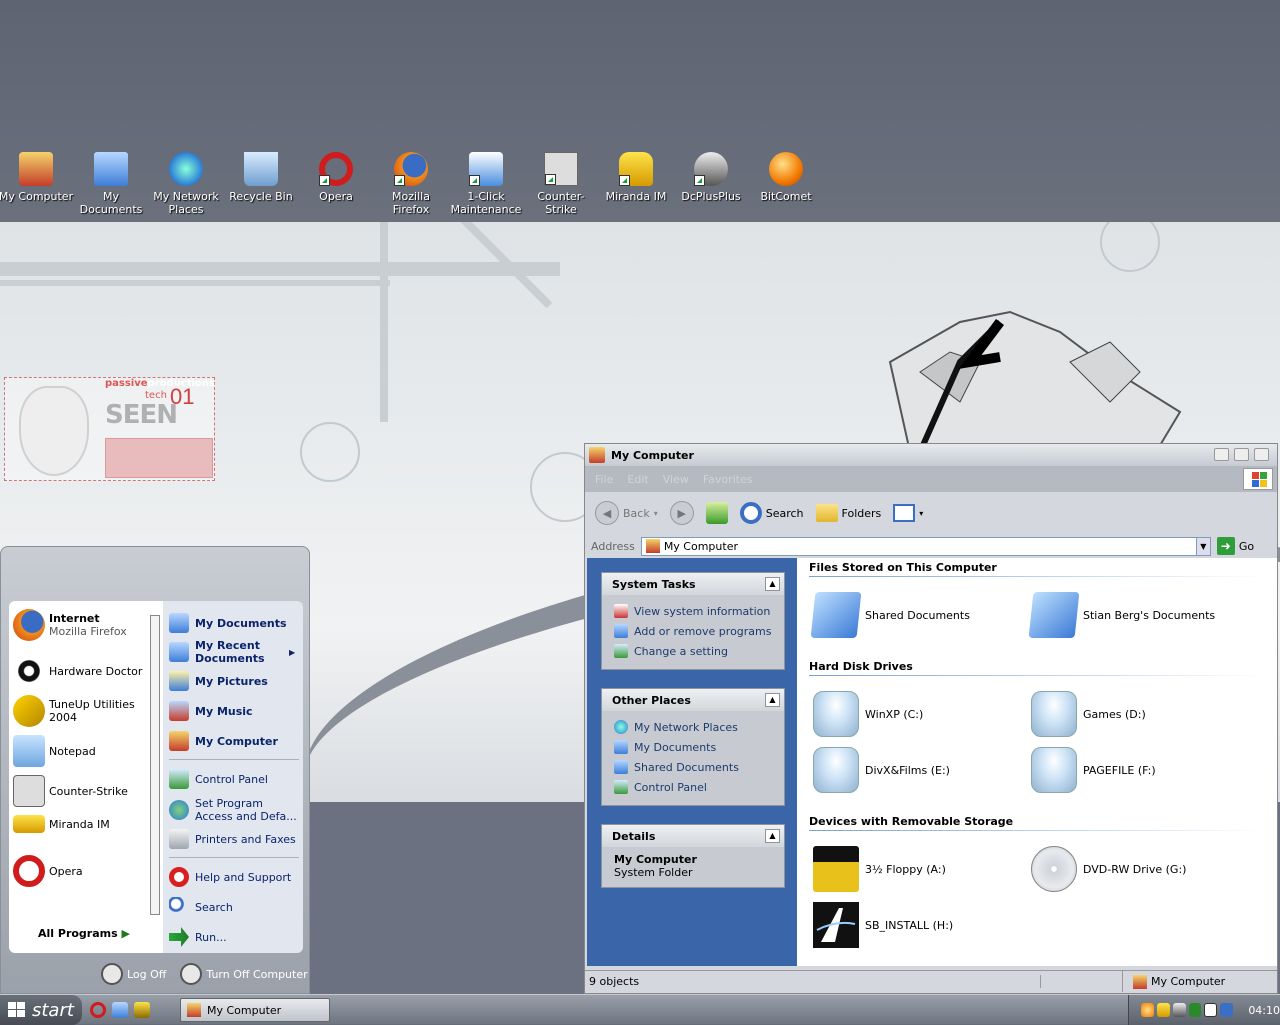 This screenshot has height=1025, width=1280. What do you see at coordinates (29, 824) in the screenshot?
I see `miranda-icon` at bounding box center [29, 824].